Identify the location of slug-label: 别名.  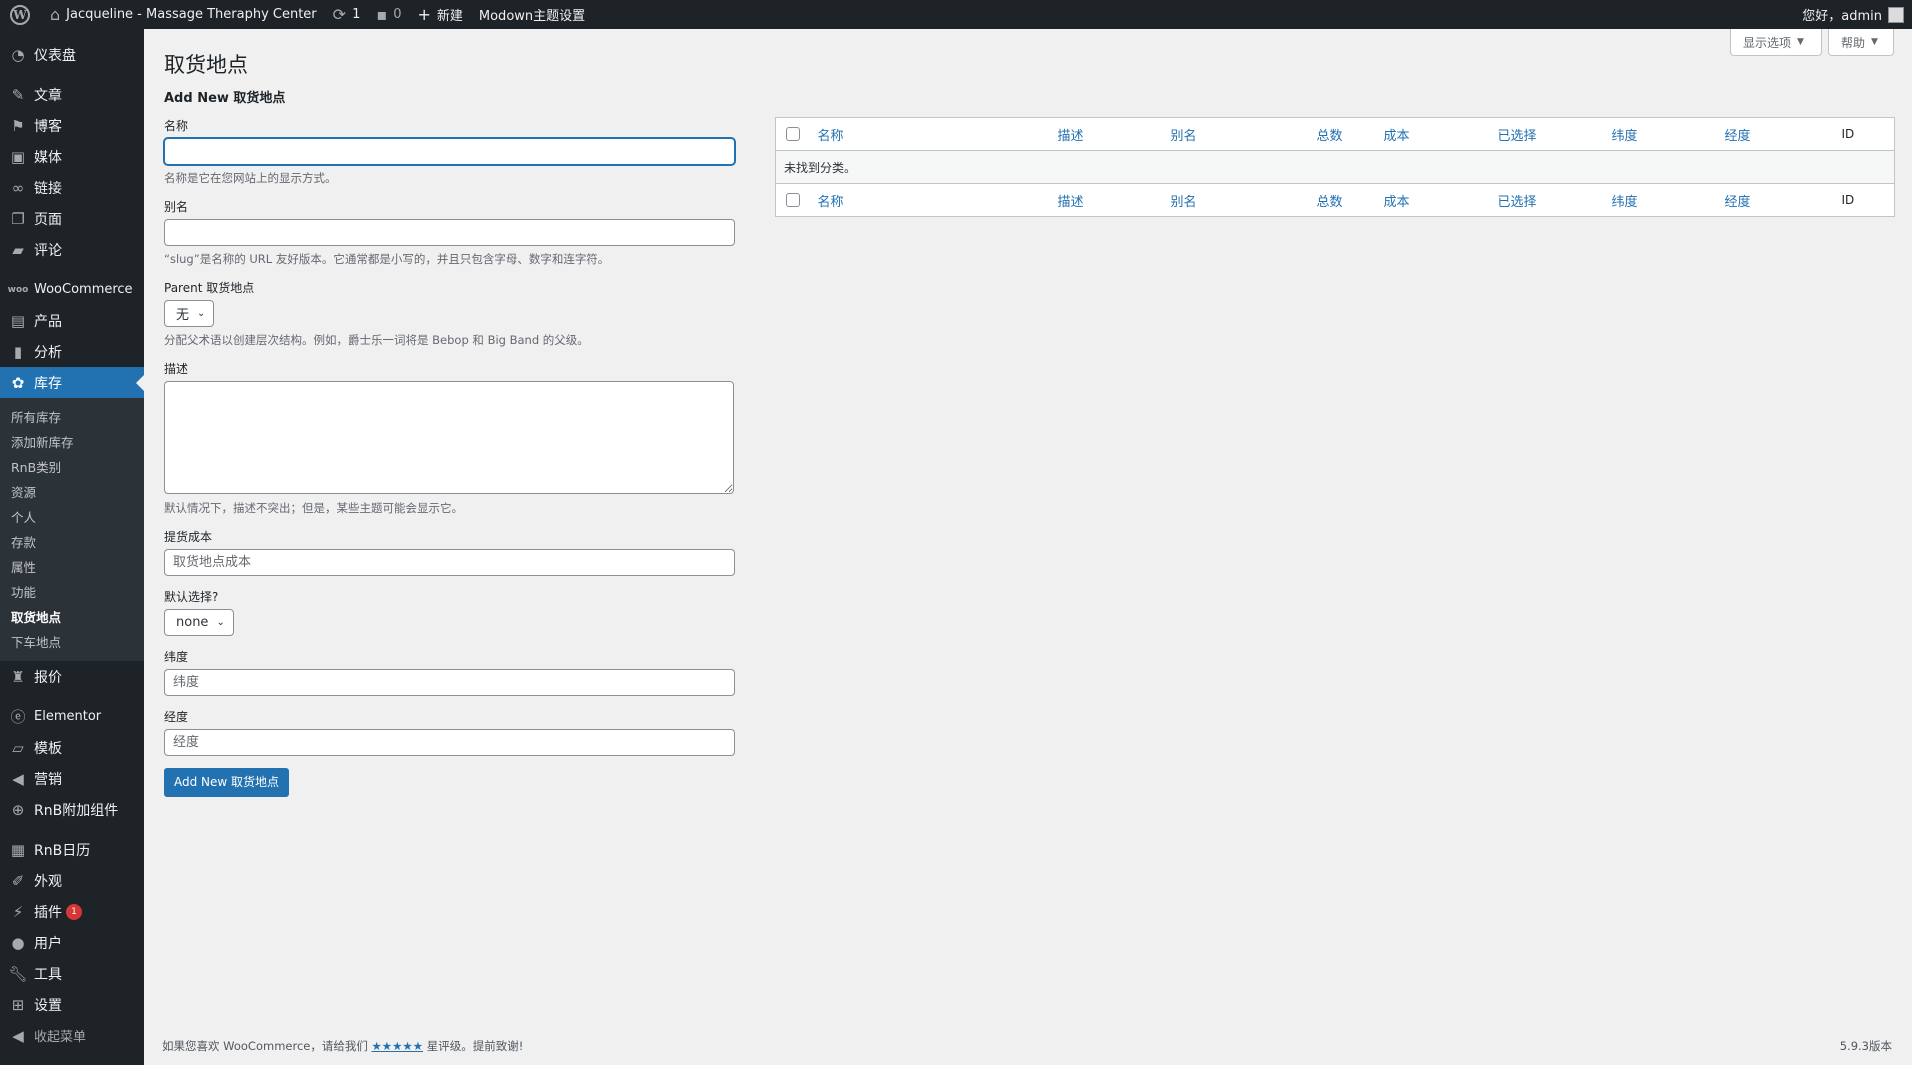
(176, 207).